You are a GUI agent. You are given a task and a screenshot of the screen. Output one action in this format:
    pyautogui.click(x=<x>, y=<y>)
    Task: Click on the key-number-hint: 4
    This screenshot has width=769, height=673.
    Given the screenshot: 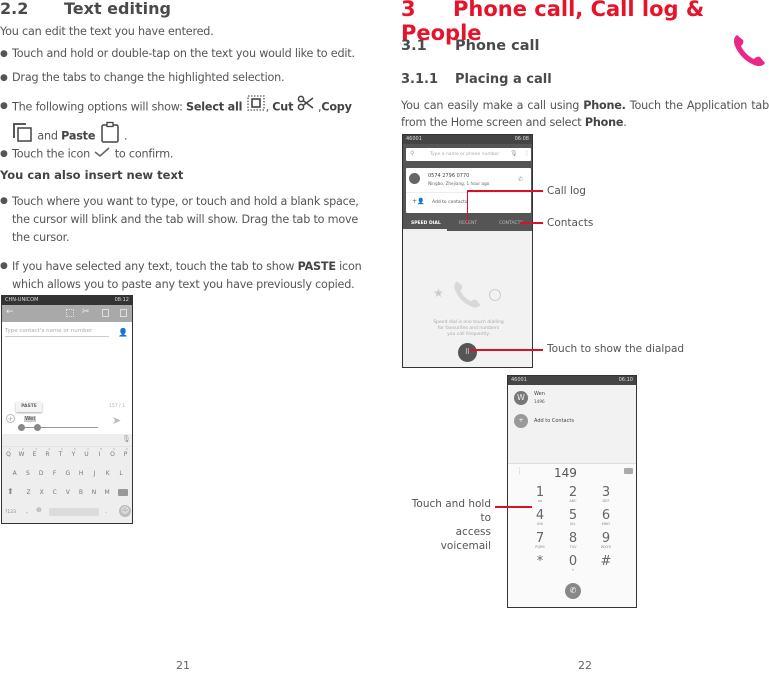 What is the action you would take?
    pyautogui.click(x=49, y=449)
    